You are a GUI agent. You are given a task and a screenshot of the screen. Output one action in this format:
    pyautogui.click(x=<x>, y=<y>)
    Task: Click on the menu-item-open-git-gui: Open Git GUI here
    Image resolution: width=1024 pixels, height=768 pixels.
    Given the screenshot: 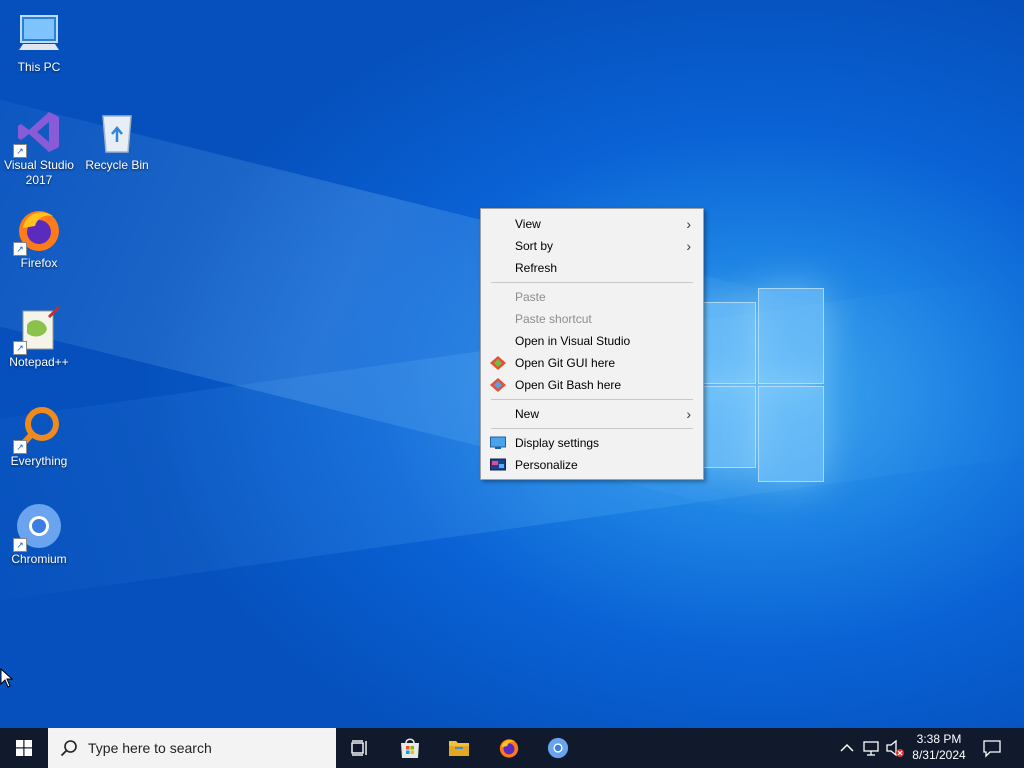 What is the action you would take?
    pyautogui.click(x=592, y=363)
    